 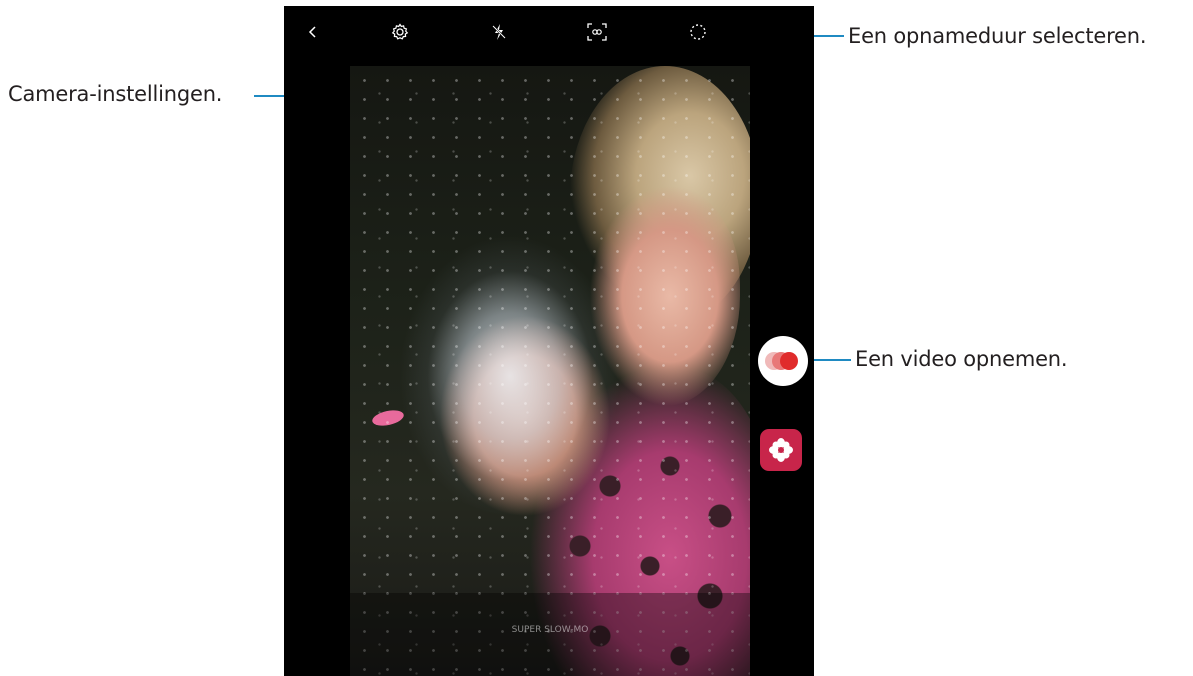 What do you see at coordinates (961, 359) in the screenshot?
I see `callout-record-video: Een video opnemen.` at bounding box center [961, 359].